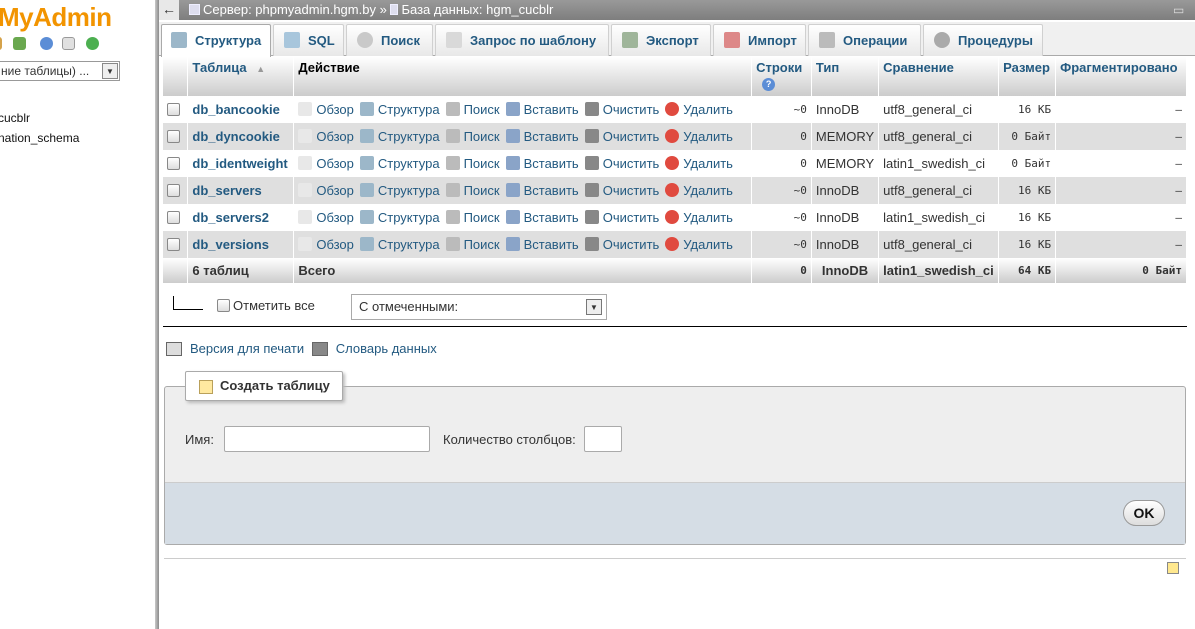 This screenshot has height=629, width=1195. What do you see at coordinates (247, 348) in the screenshot?
I see `print-view-link: Версия для печати` at bounding box center [247, 348].